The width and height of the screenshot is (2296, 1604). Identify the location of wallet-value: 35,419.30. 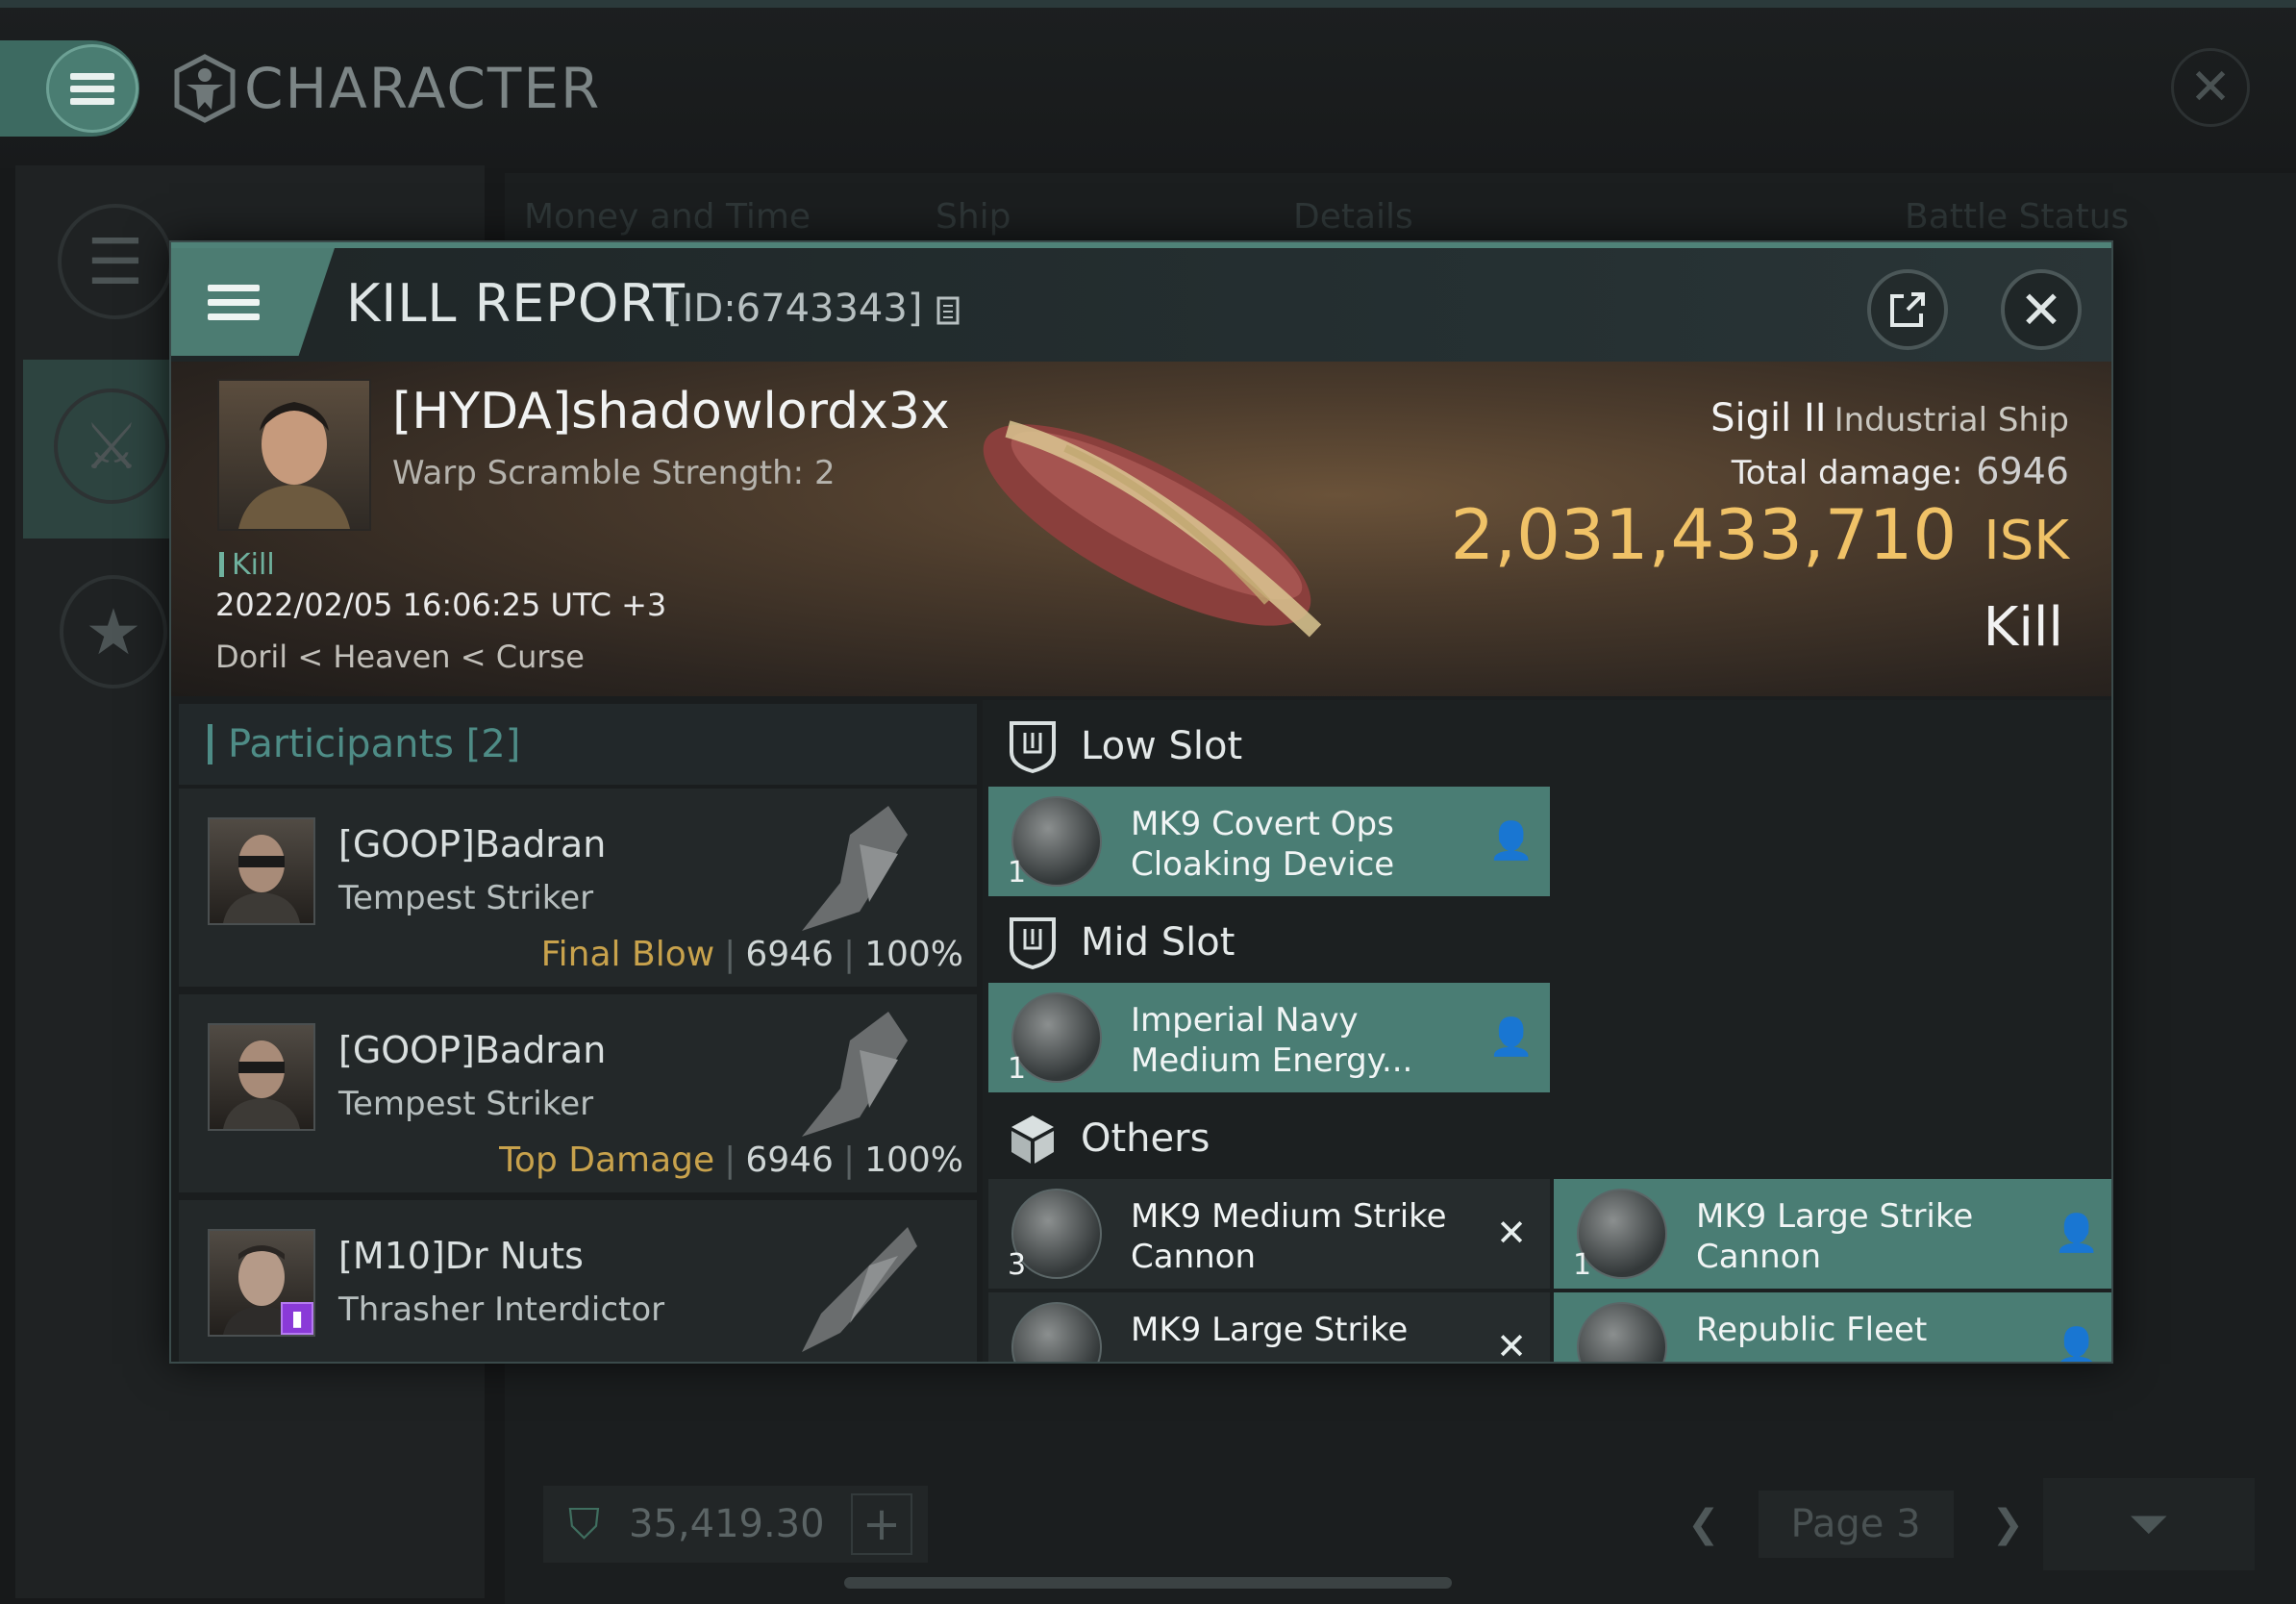
(727, 1524).